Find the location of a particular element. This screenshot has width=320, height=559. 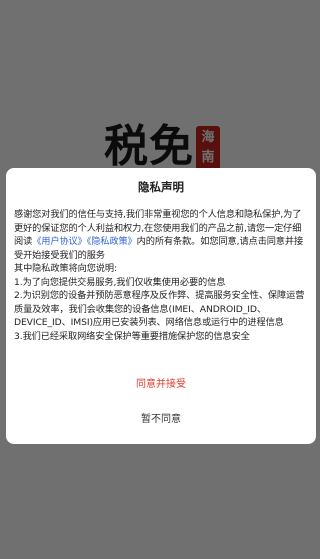

user-agreement-link: 《用户协议》 is located at coordinates (59, 241).